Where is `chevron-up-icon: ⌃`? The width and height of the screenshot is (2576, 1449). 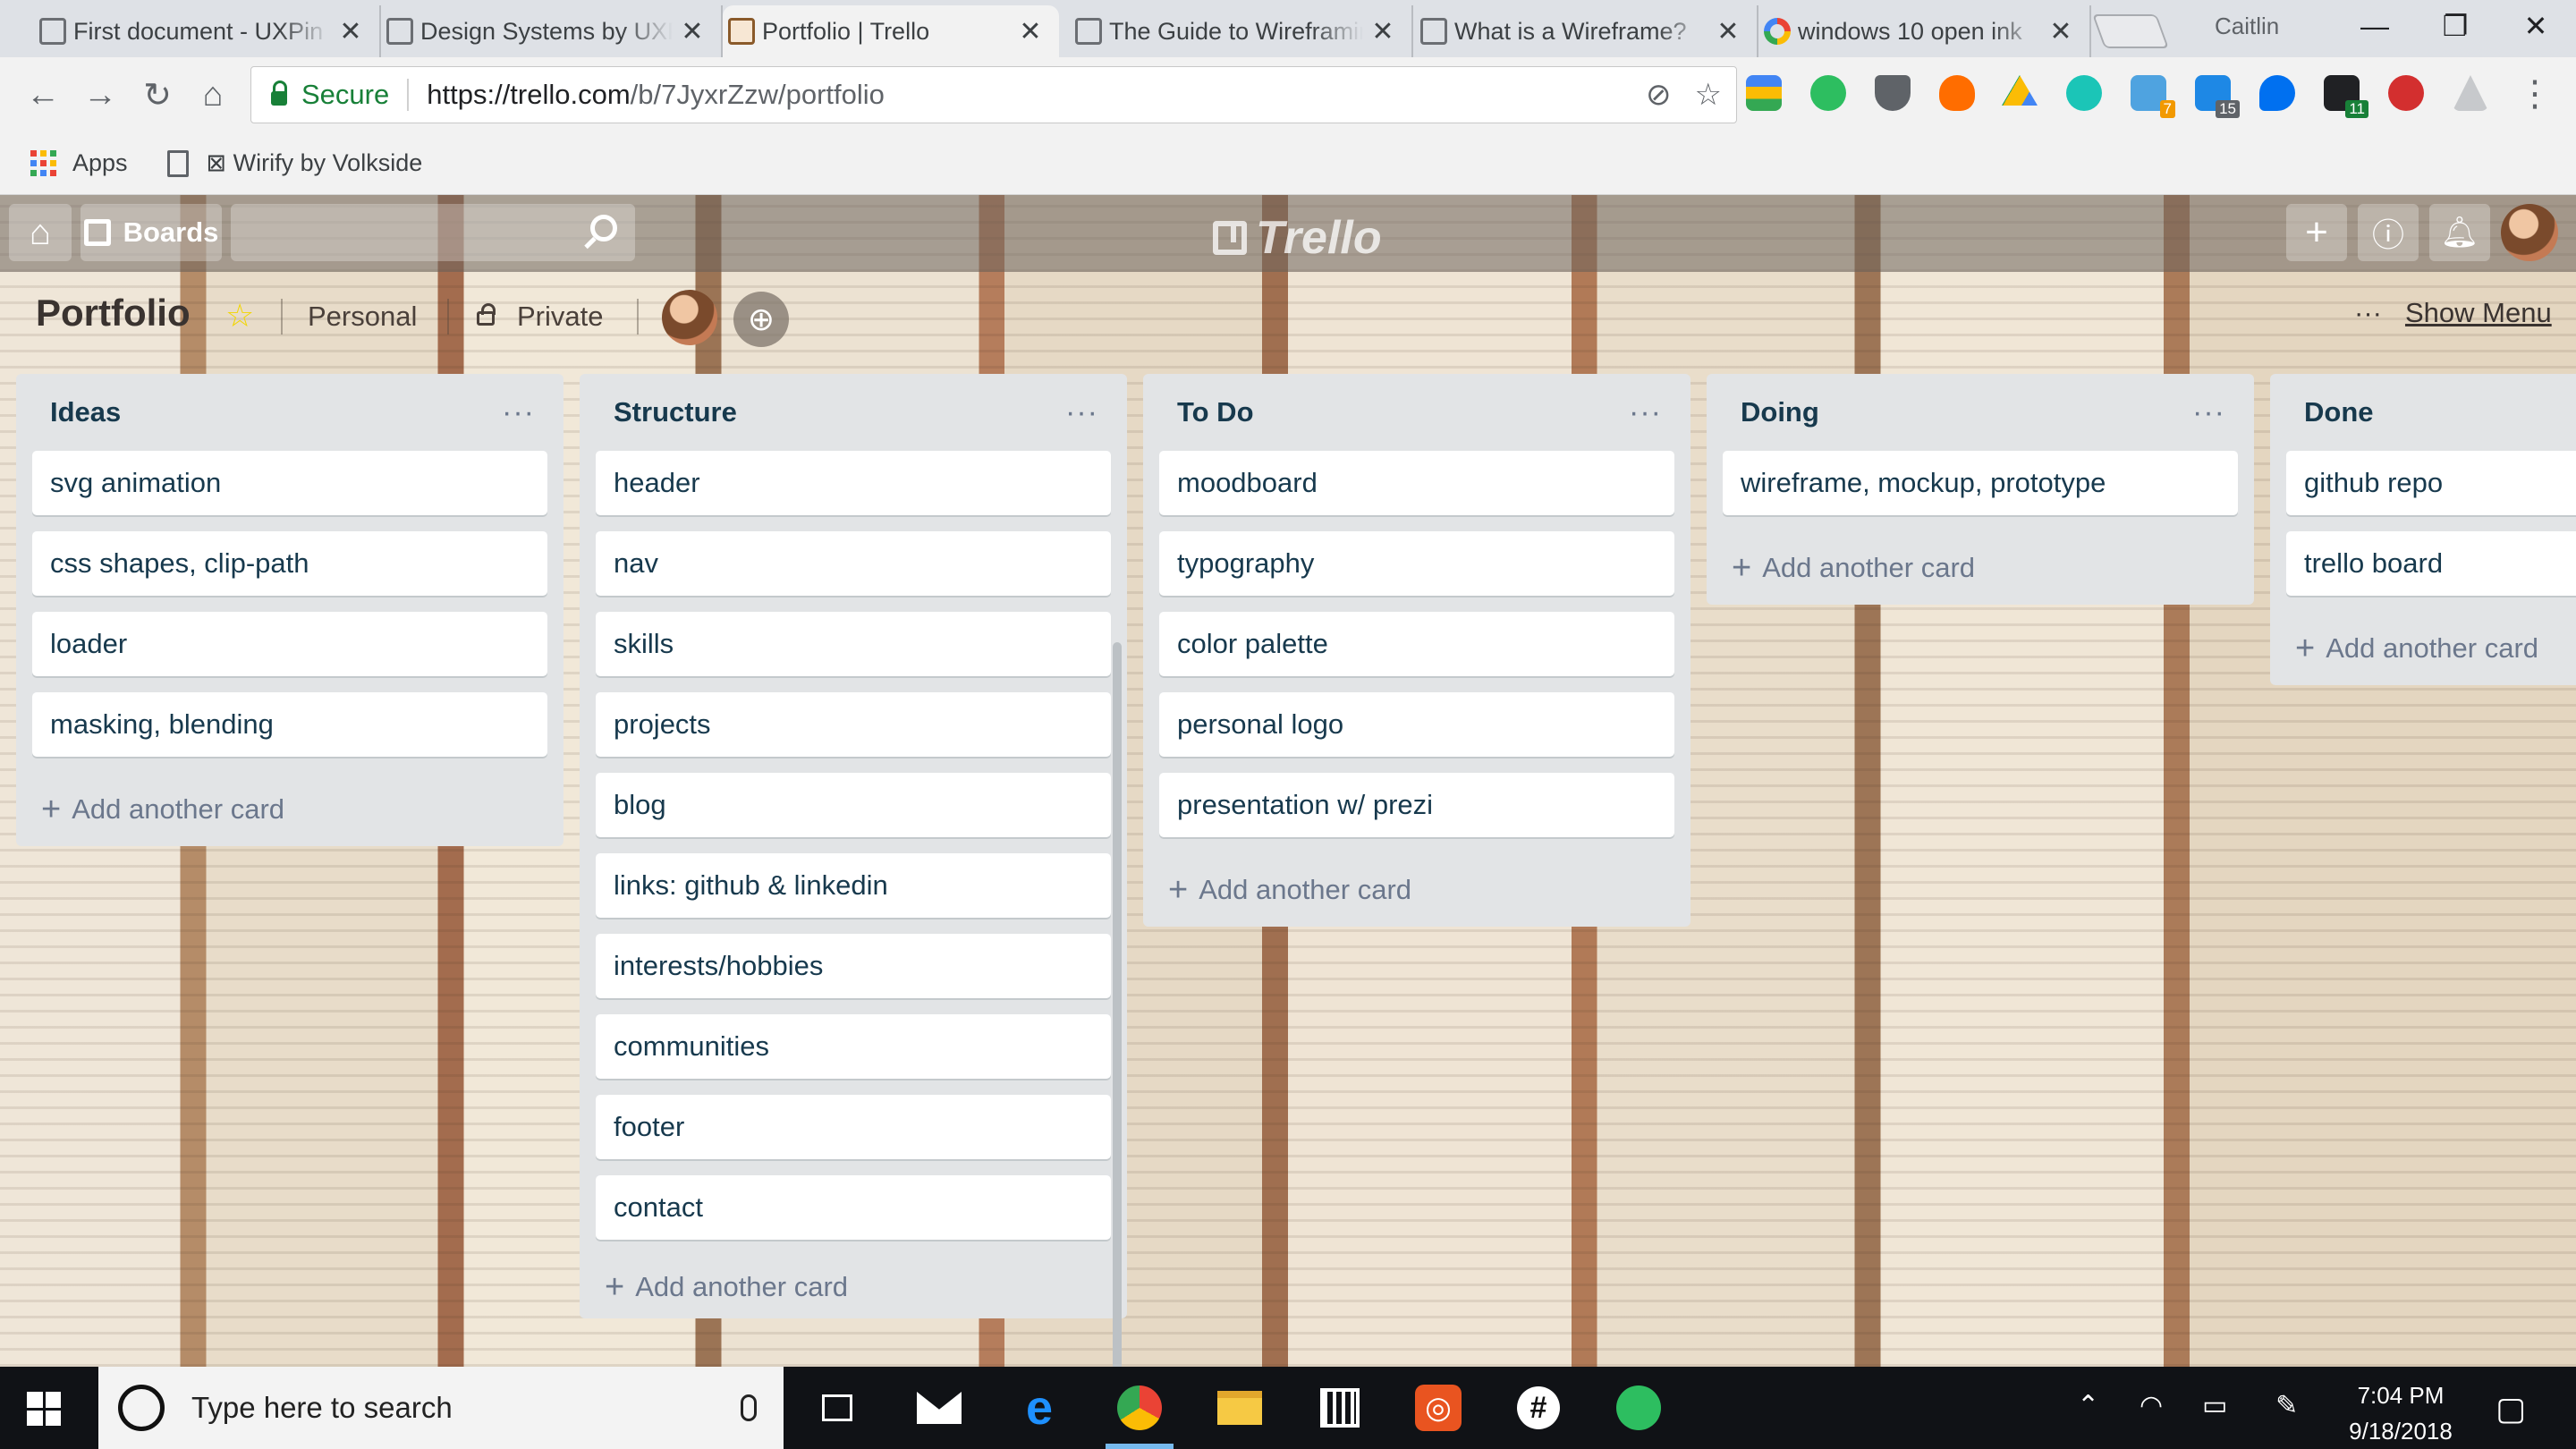 chevron-up-icon: ⌃ is located at coordinates (2088, 1405).